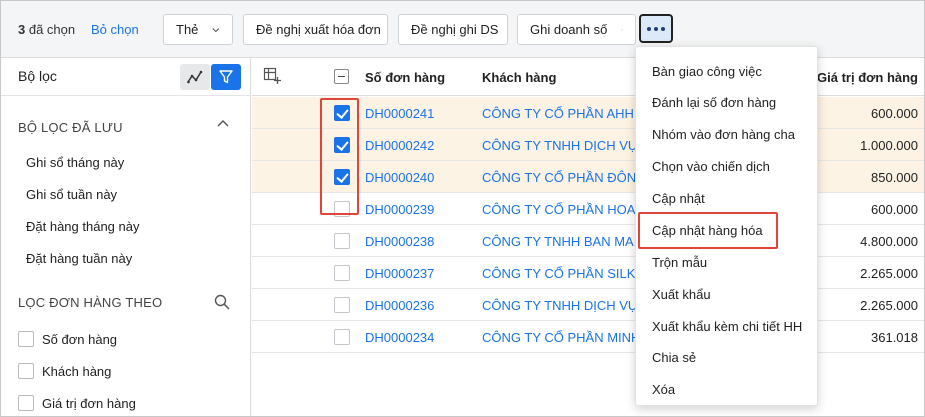  I want to click on request-invoice-button: Đề nghị xuất hóa đơn, so click(315, 29).